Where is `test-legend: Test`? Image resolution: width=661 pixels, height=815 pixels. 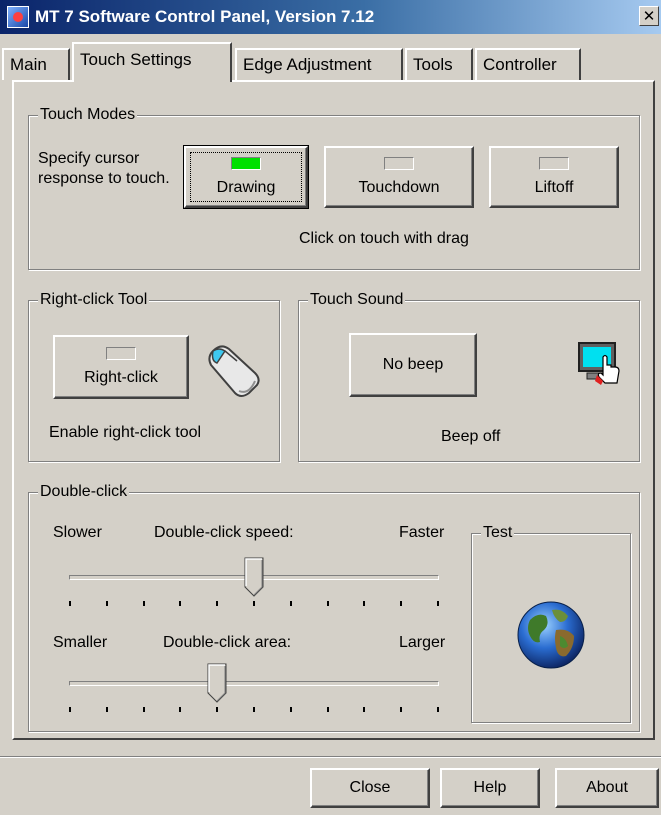 test-legend: Test is located at coordinates (498, 533).